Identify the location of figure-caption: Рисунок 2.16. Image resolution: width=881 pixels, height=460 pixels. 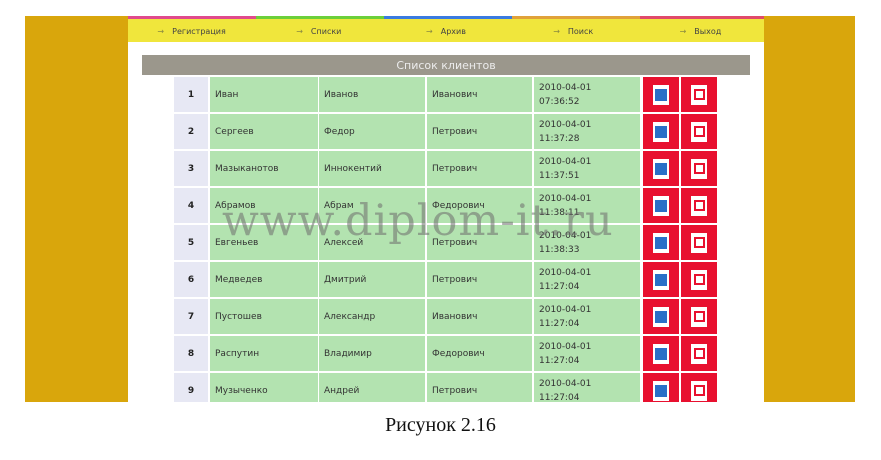
(440, 425).